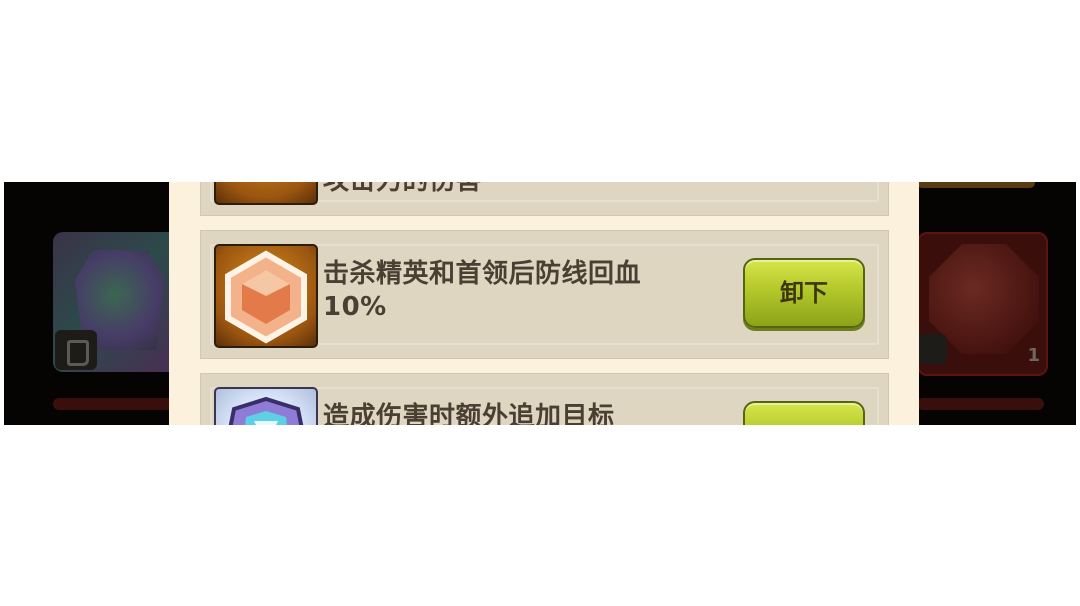 This screenshot has width=1080, height=606. Describe the element at coordinates (804, 413) in the screenshot. I see `unequip-button` at that location.